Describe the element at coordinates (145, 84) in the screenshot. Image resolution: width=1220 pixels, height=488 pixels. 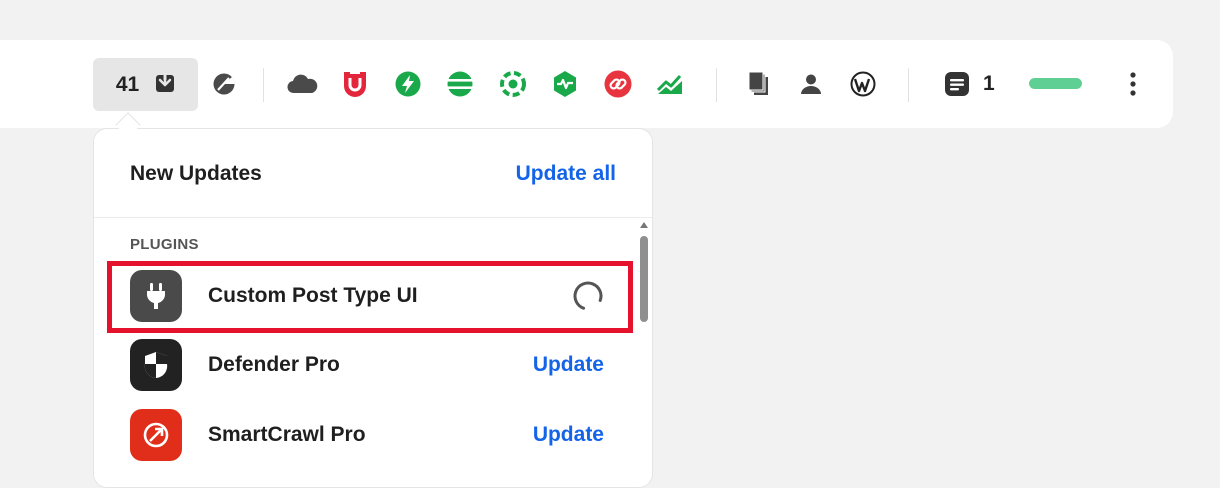
I see `updates-button: 41` at that location.